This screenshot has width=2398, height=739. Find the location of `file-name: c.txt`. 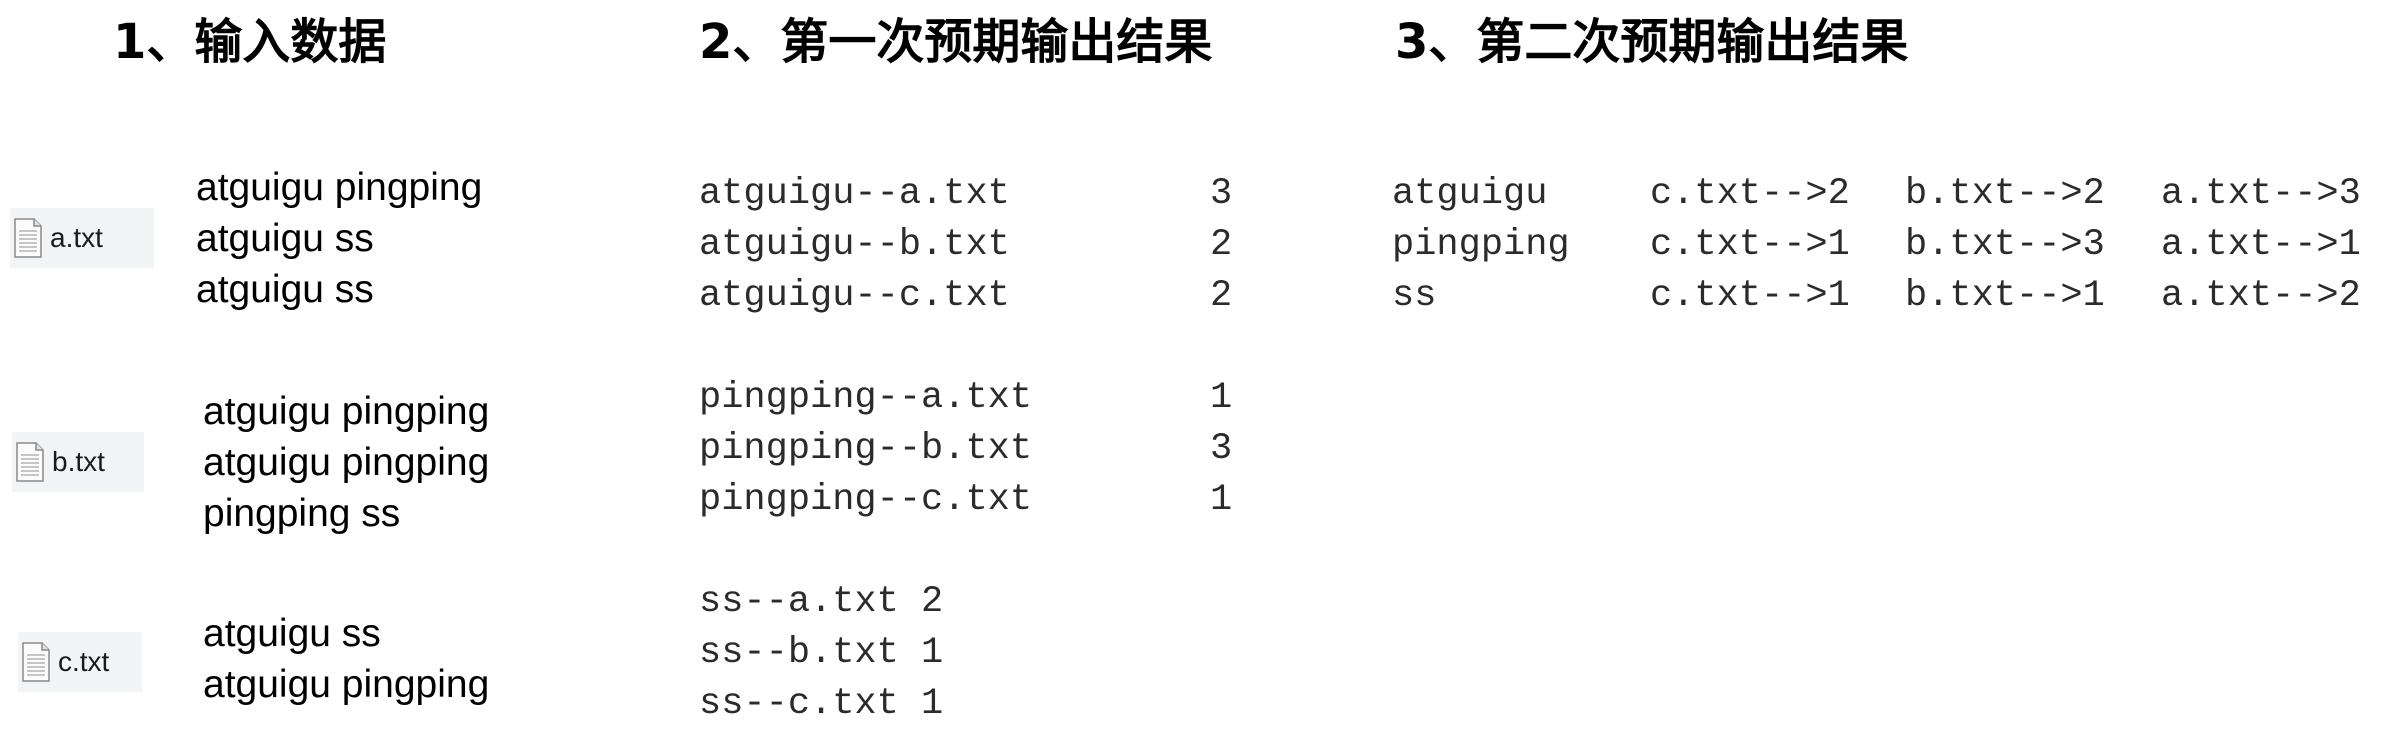

file-name: c.txt is located at coordinates (84, 661).